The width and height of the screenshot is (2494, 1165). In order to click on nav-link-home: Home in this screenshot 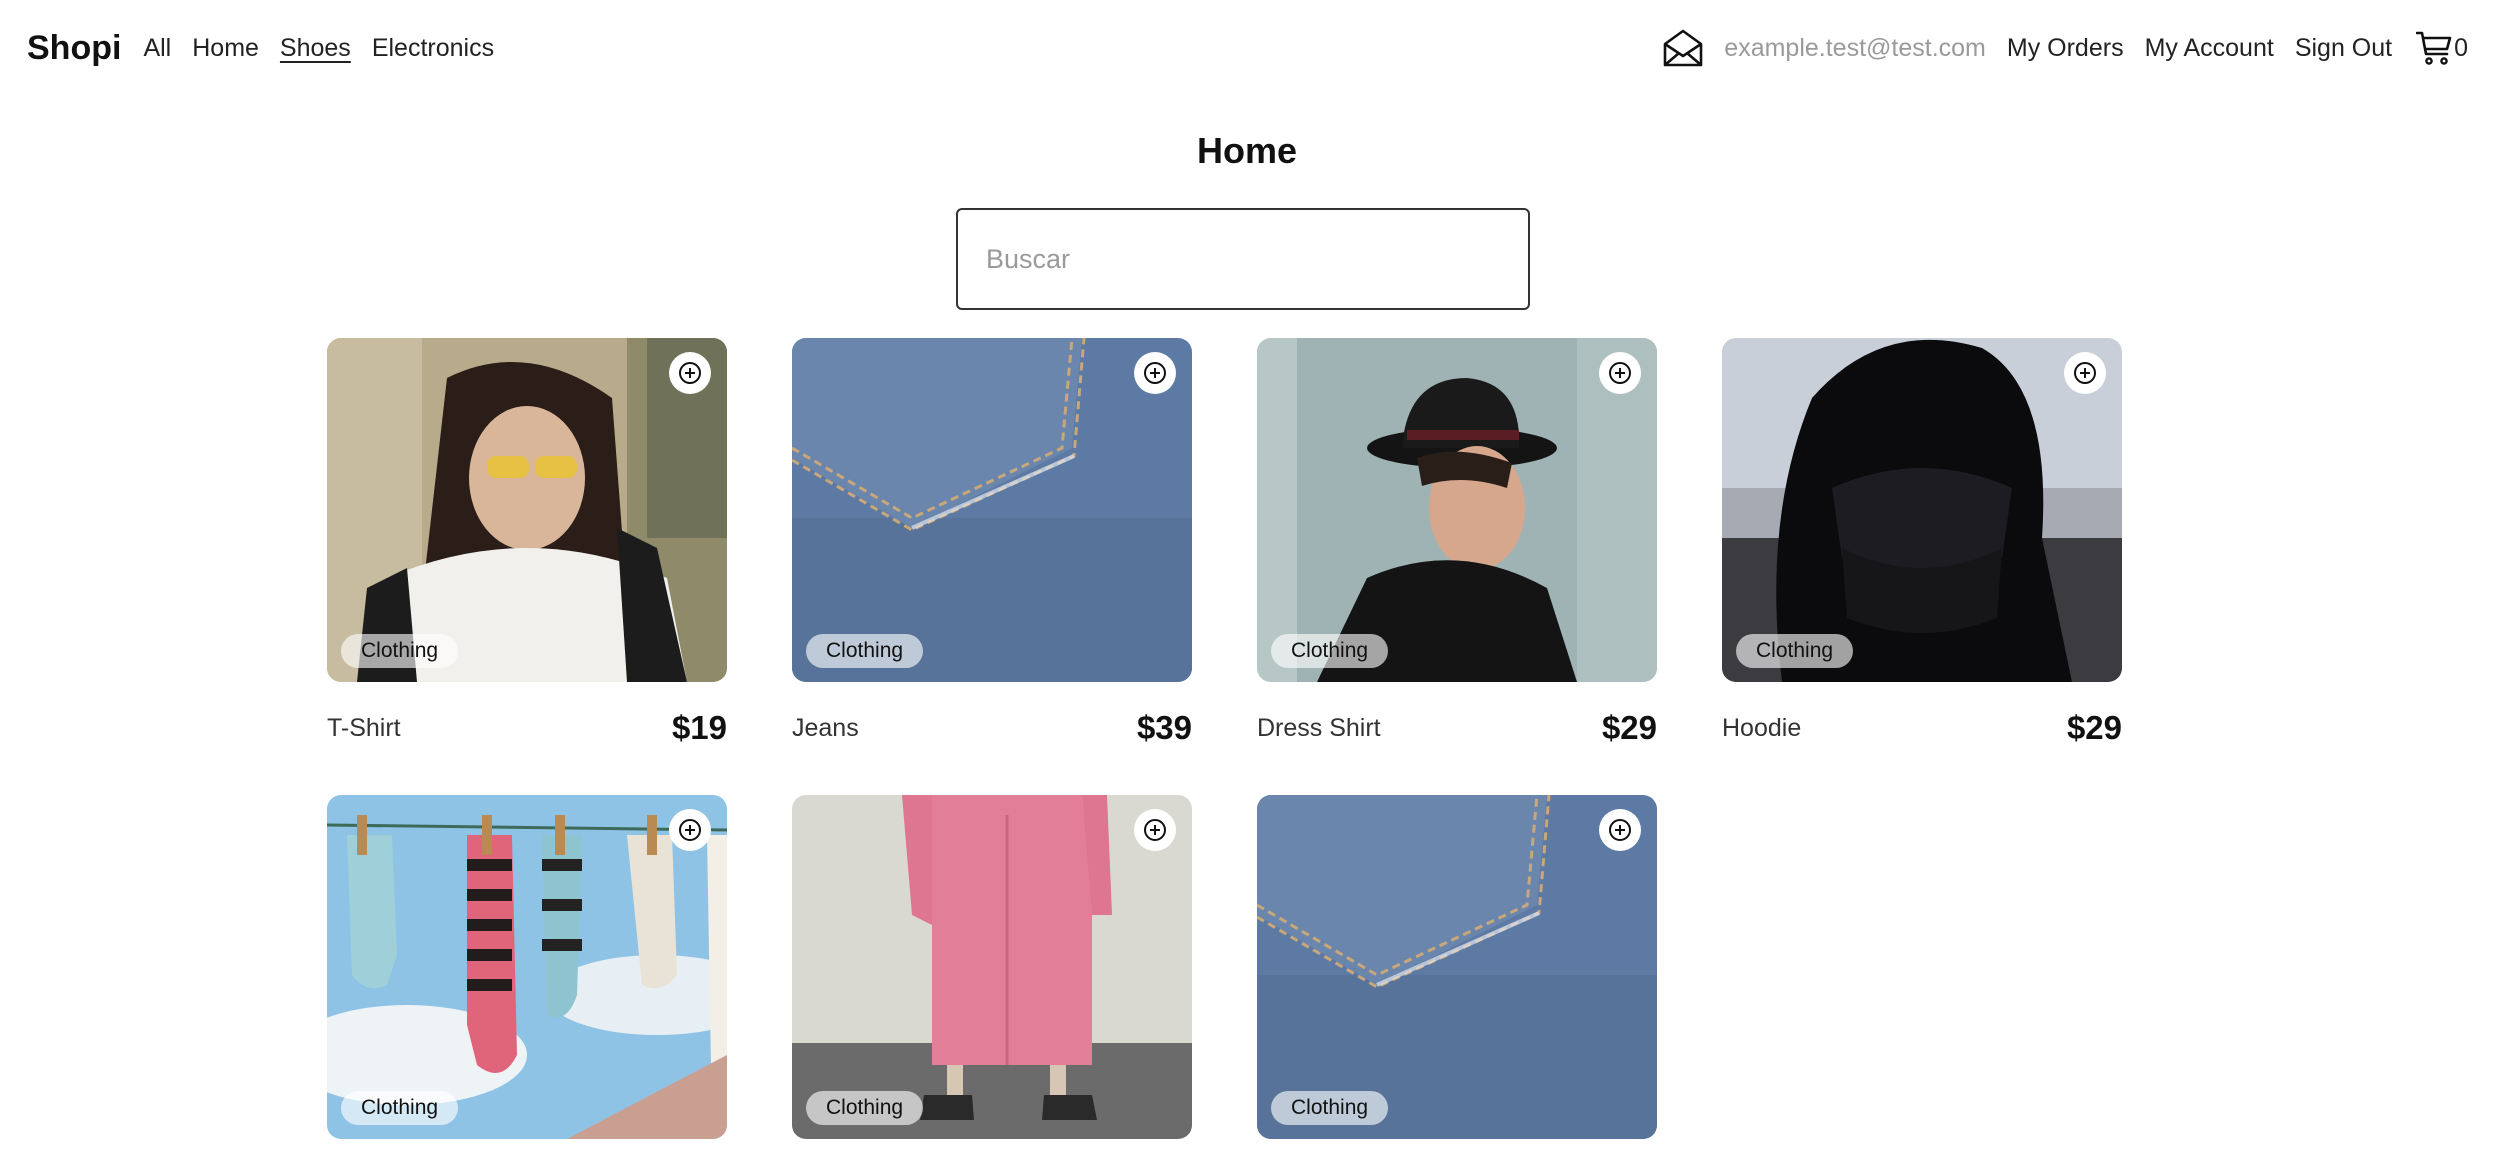, I will do `click(225, 48)`.